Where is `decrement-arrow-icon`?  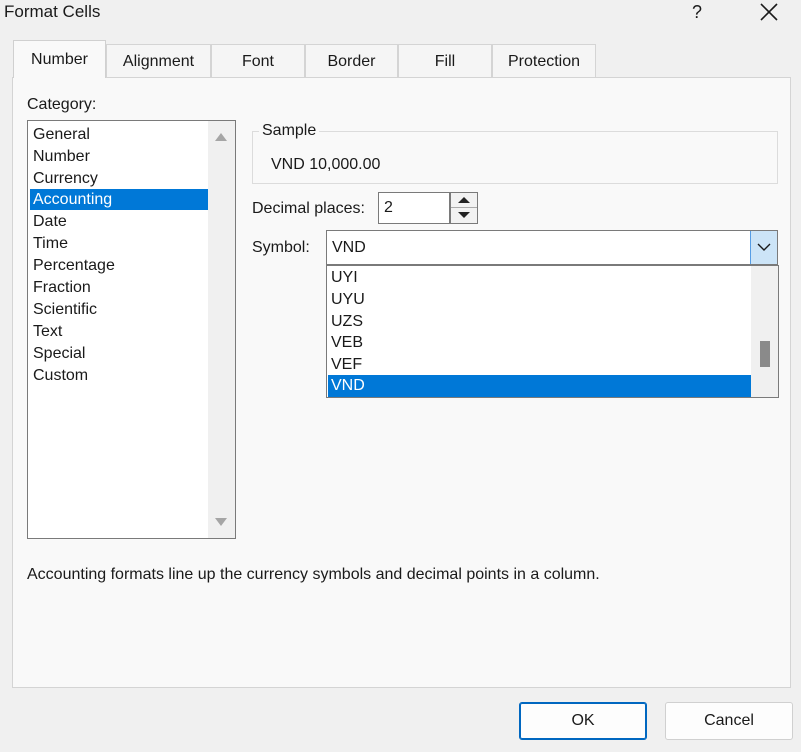
decrement-arrow-icon is located at coordinates (464, 215).